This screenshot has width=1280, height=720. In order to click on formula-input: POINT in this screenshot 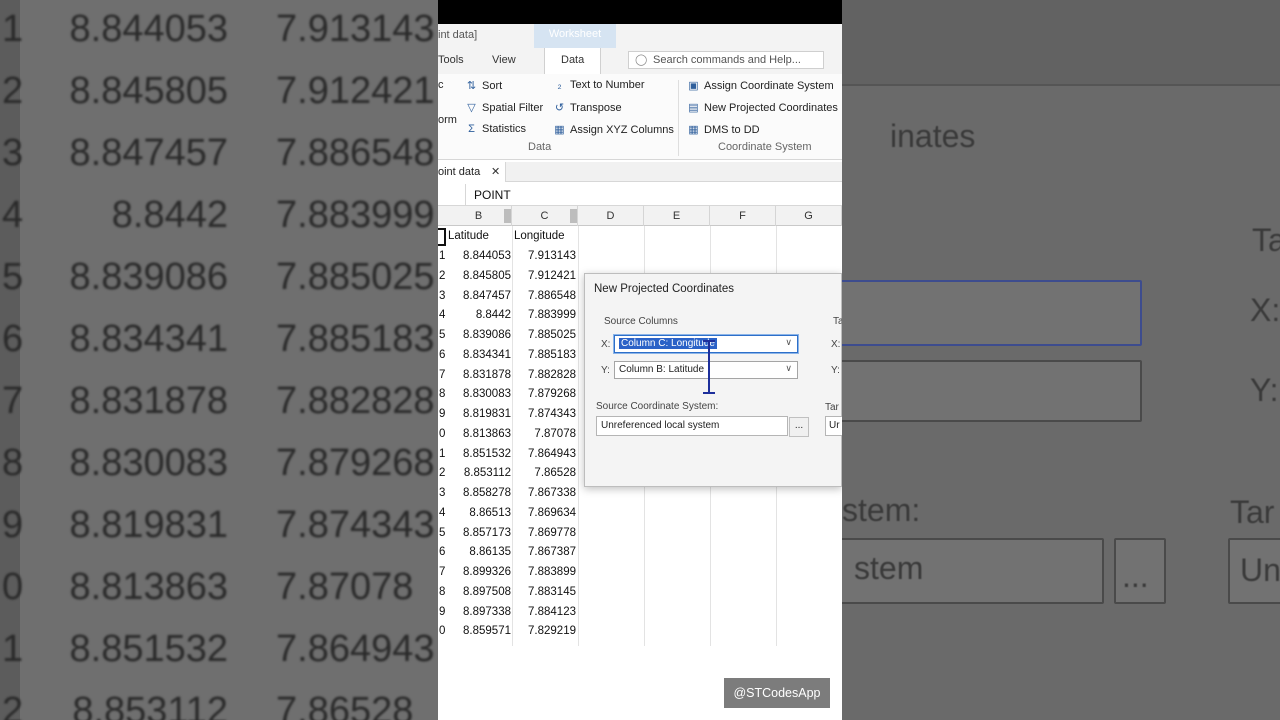, I will do `click(492, 195)`.